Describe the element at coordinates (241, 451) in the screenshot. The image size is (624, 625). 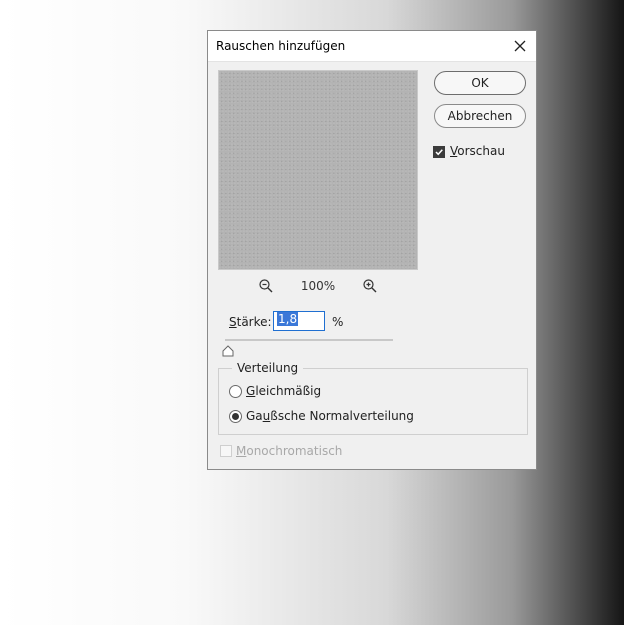
I see `monochromatic-mnemonic: M` at that location.